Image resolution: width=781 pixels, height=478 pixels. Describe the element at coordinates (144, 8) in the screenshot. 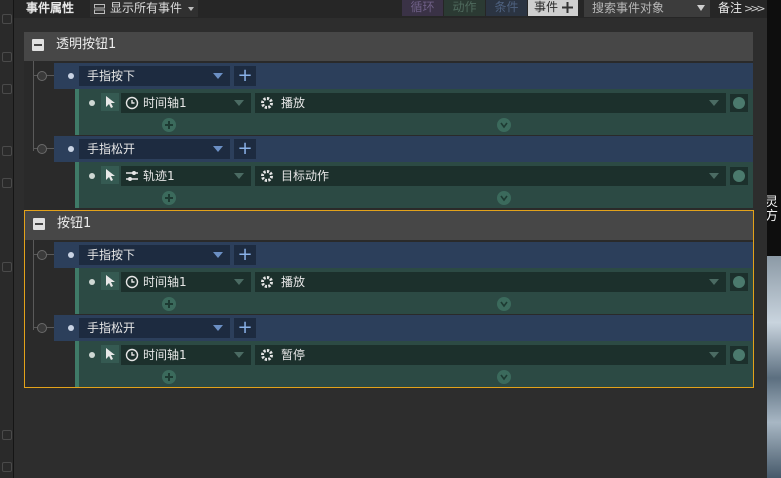

I see `show-all-events-dropdown: 显示所有事件` at that location.